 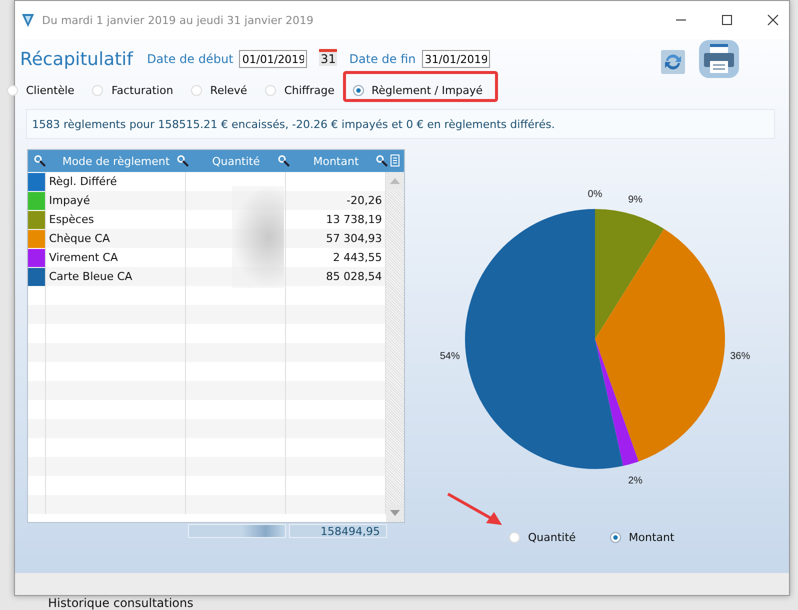 What do you see at coordinates (328, 59) in the screenshot?
I see `calendar-icon: 31` at bounding box center [328, 59].